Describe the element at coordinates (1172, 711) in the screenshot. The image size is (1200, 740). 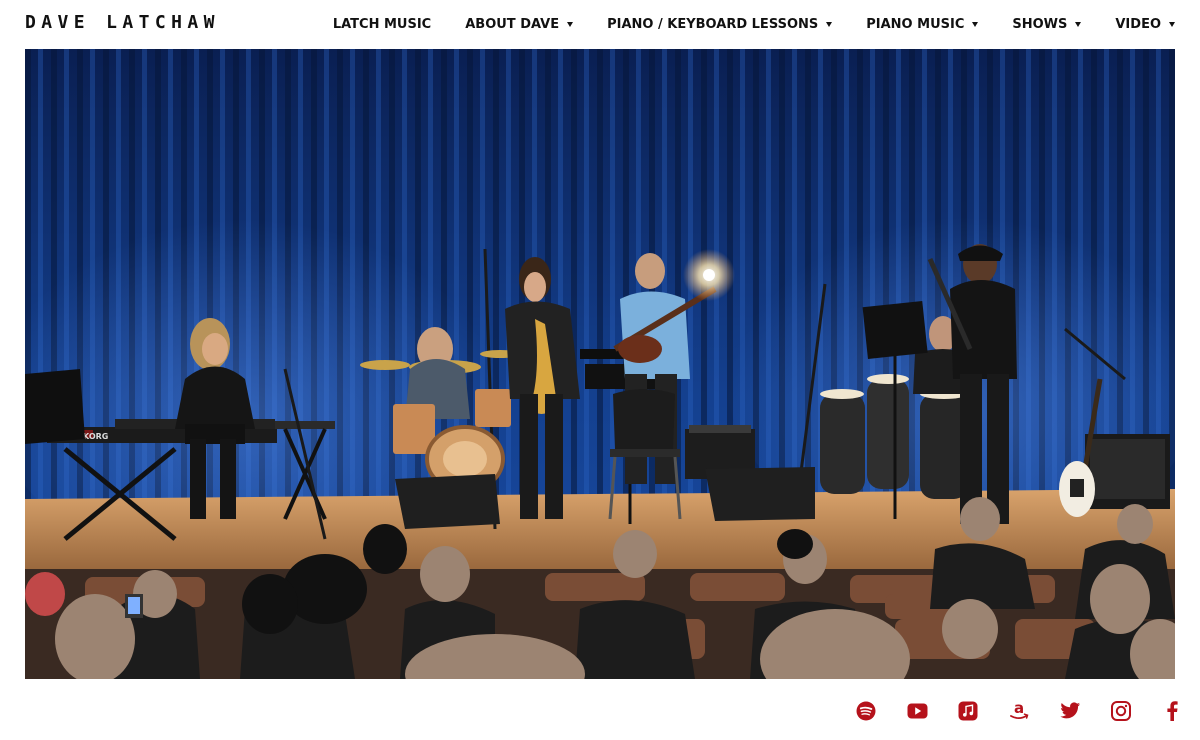
I see `facebook-icon` at that location.